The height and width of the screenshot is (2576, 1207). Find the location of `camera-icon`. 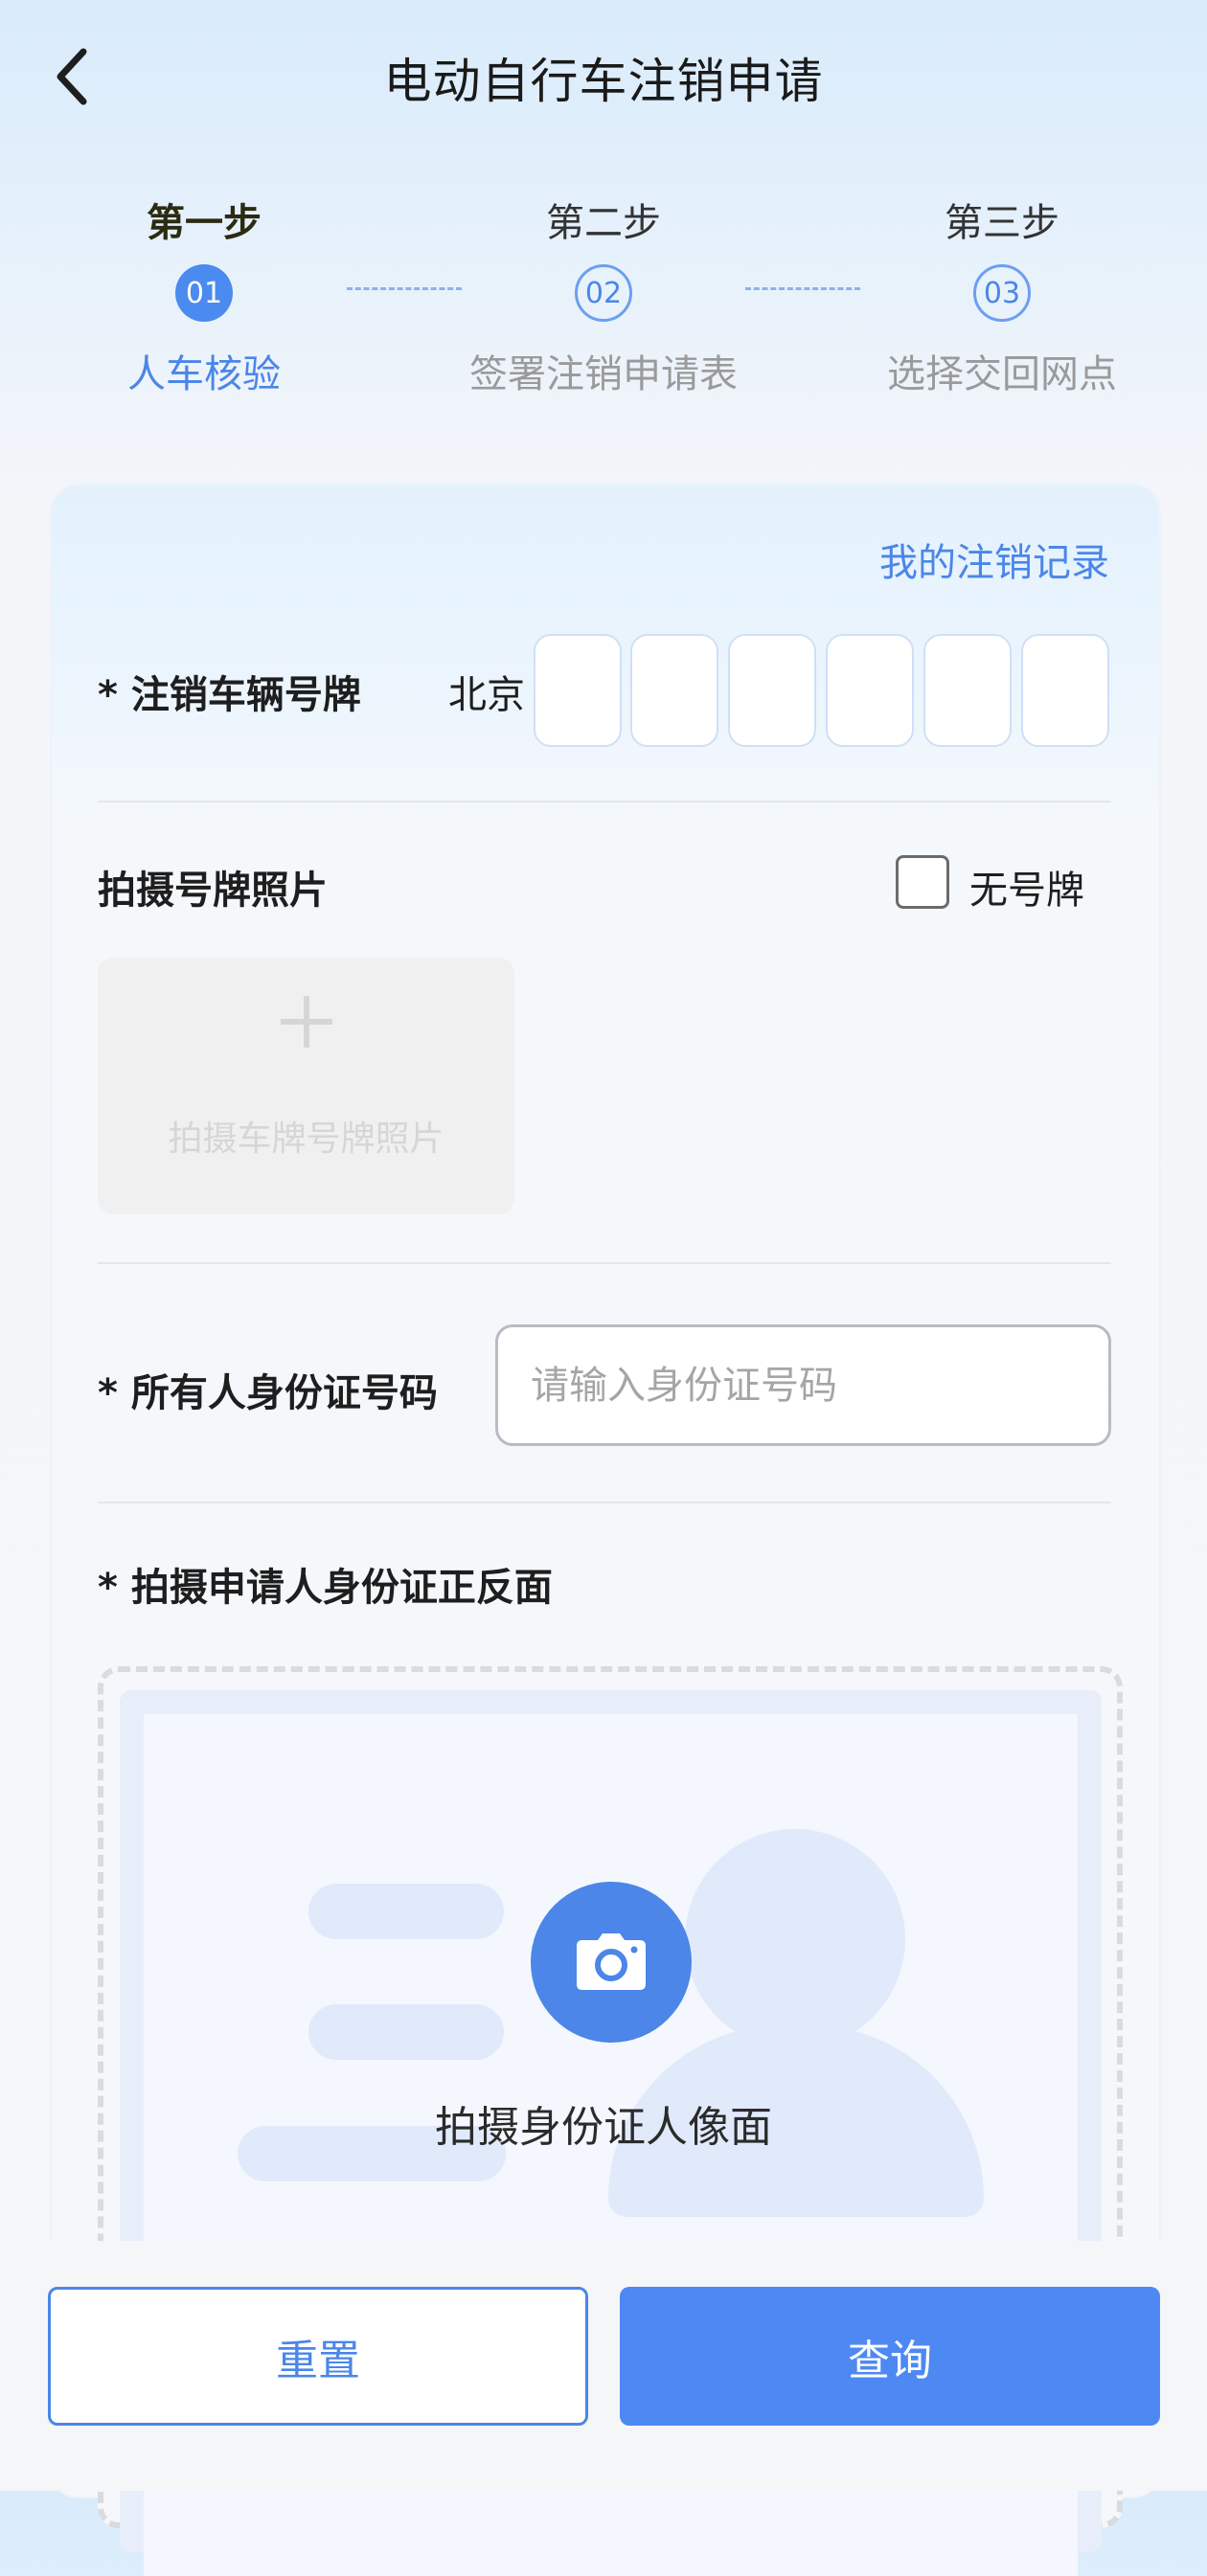

camera-icon is located at coordinates (611, 1961).